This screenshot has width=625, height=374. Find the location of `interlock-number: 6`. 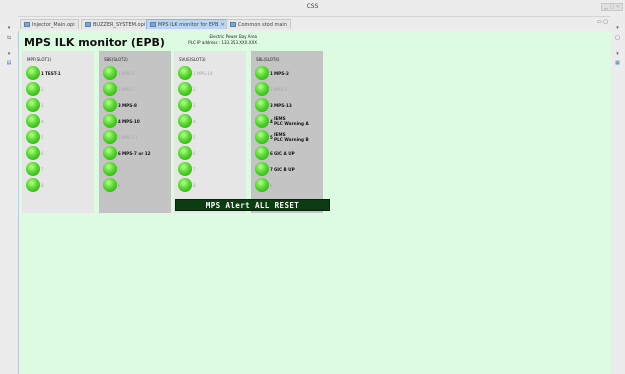

interlock-number: 6 is located at coordinates (194, 153).